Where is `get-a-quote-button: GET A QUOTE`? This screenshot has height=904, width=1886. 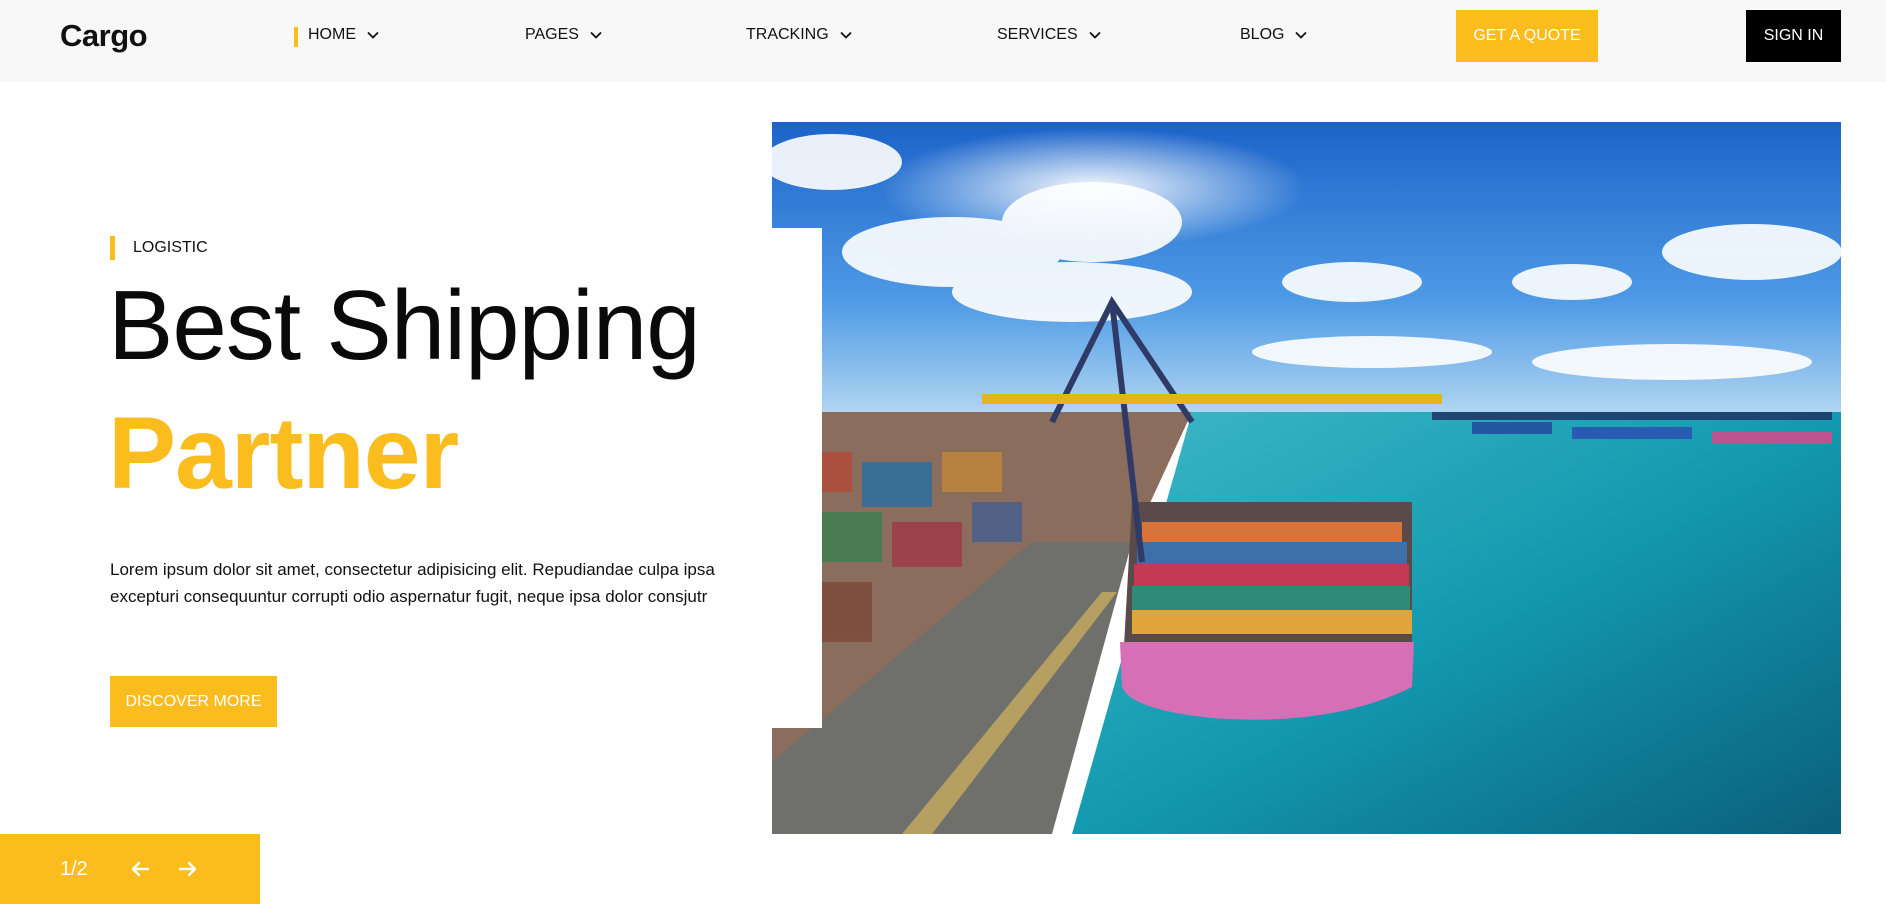 get-a-quote-button: GET A QUOTE is located at coordinates (1527, 36).